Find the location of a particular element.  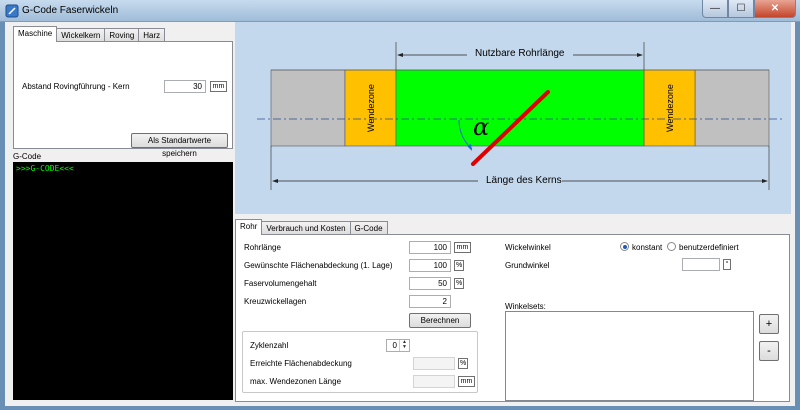

settings-tabs: Maschine Wickelkern Roving Harz is located at coordinates (89, 34).